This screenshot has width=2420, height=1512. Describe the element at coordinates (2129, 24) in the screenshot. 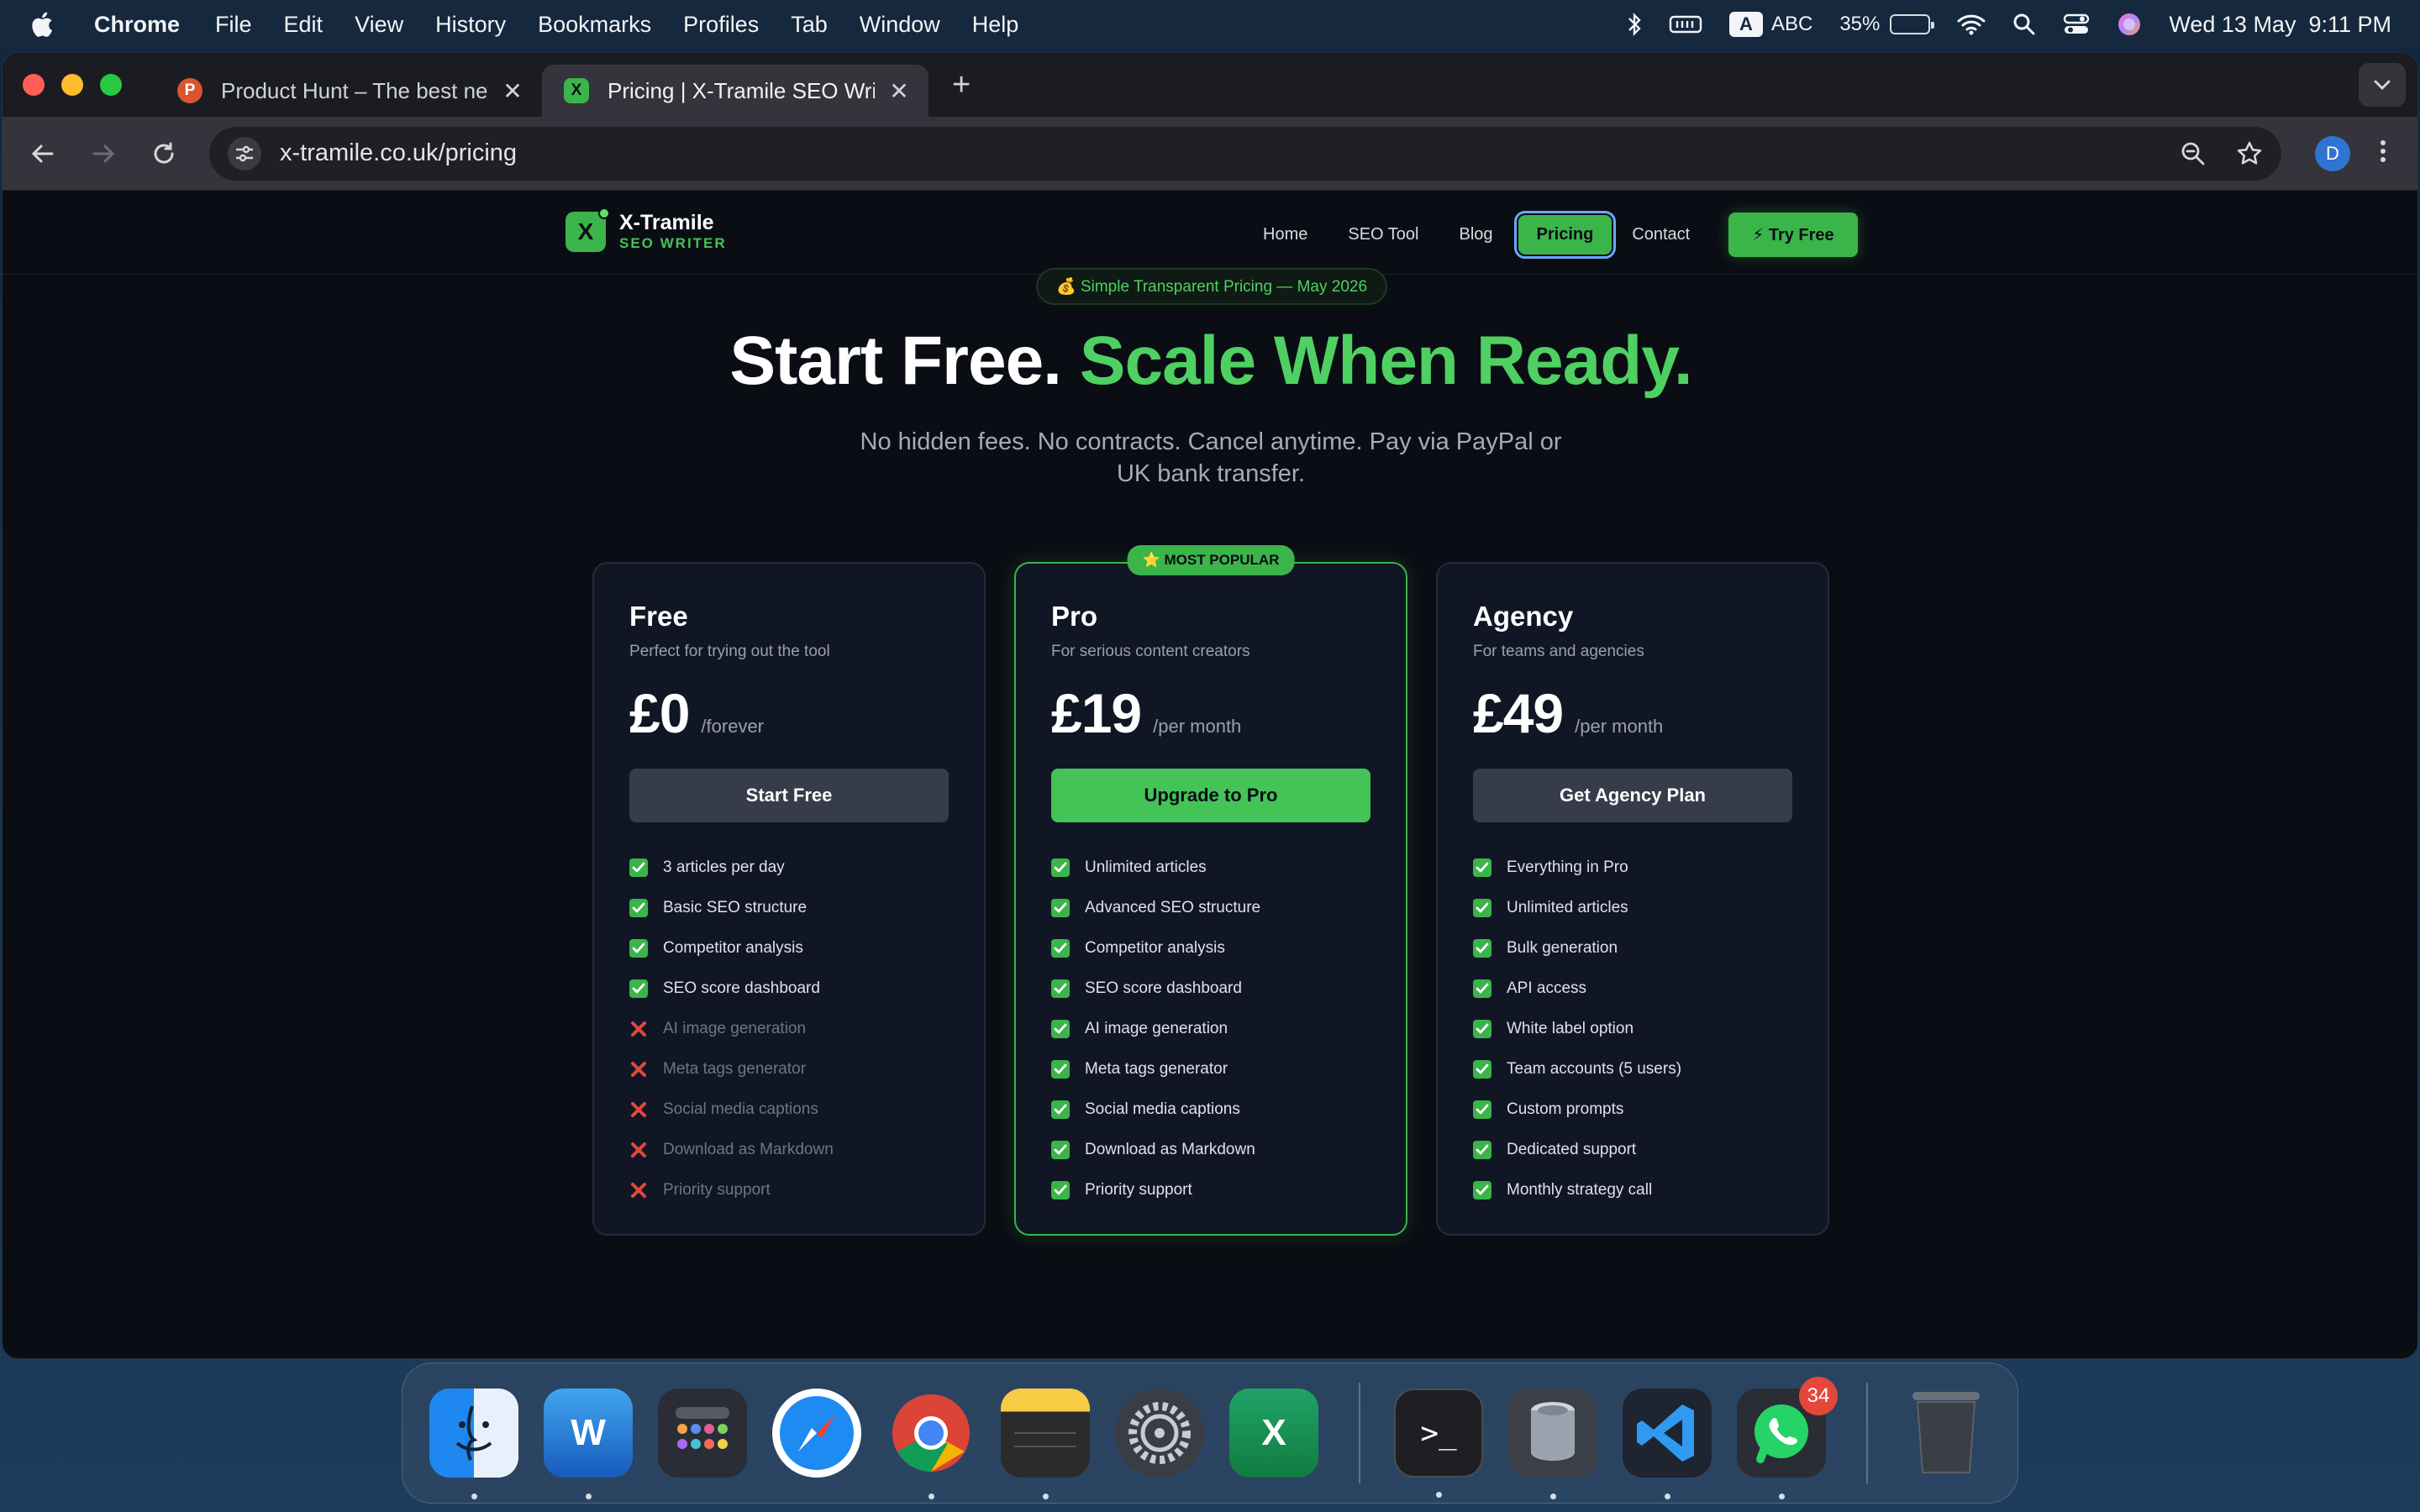

I see `siri-icon` at that location.